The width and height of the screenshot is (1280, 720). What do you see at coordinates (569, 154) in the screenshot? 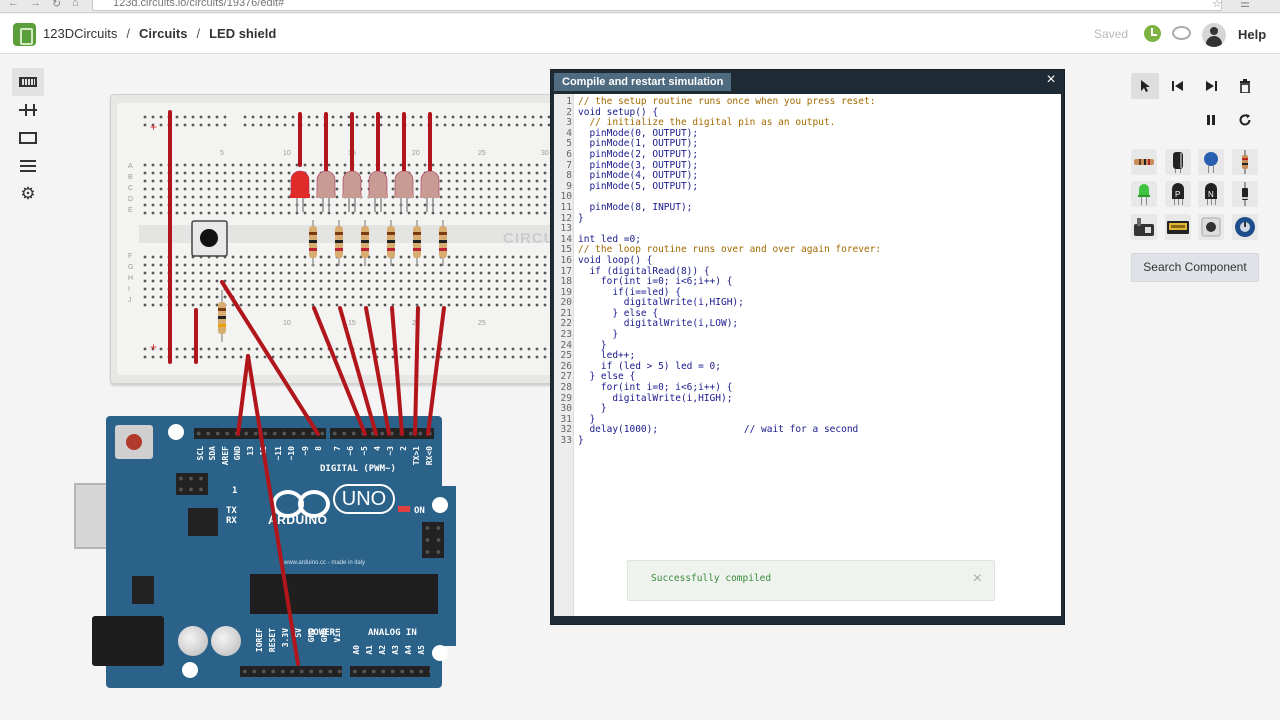
I see `line-number: 6` at bounding box center [569, 154].